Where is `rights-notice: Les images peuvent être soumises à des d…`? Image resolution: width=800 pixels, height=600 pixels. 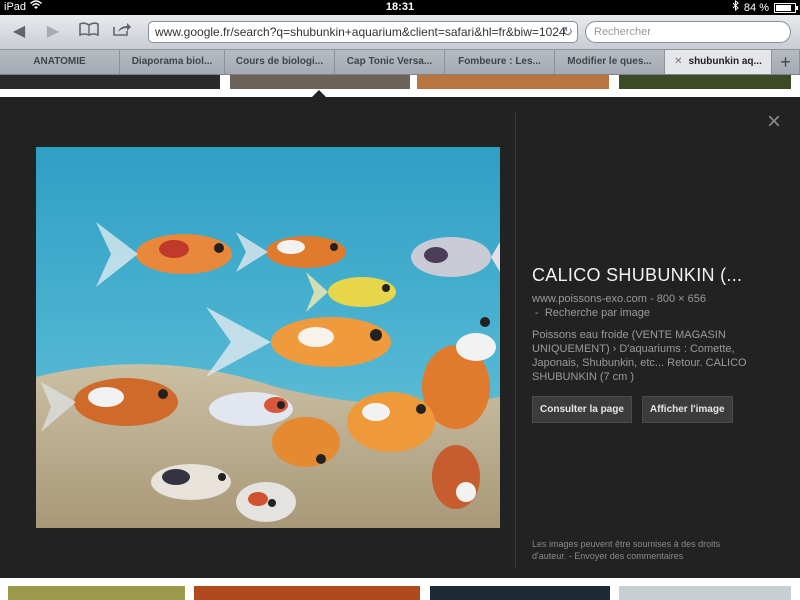 rights-notice: Les images peuvent être soumises à des d… is located at coordinates (626, 550).